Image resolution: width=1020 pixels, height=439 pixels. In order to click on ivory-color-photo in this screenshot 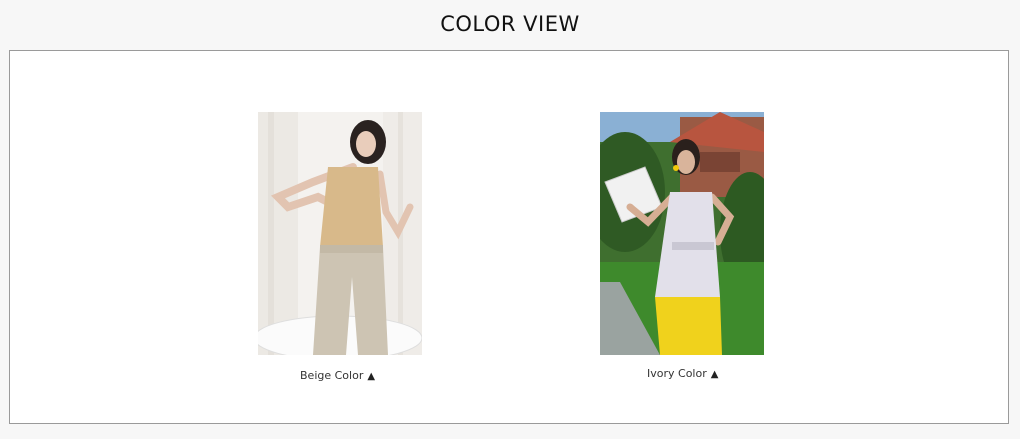, I will do `click(682, 233)`.